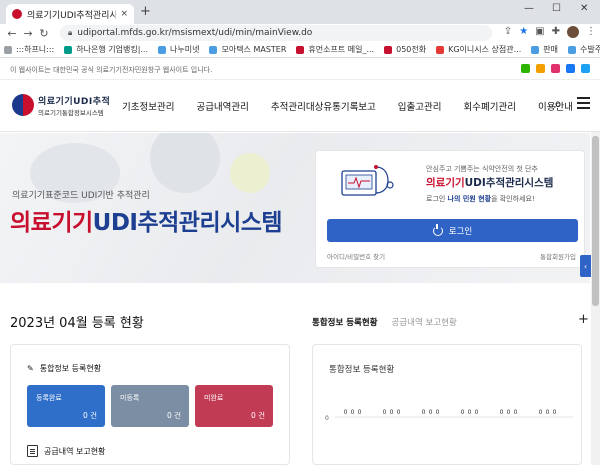  What do you see at coordinates (28, 33) in the screenshot?
I see `forward-icon: →` at bounding box center [28, 33].